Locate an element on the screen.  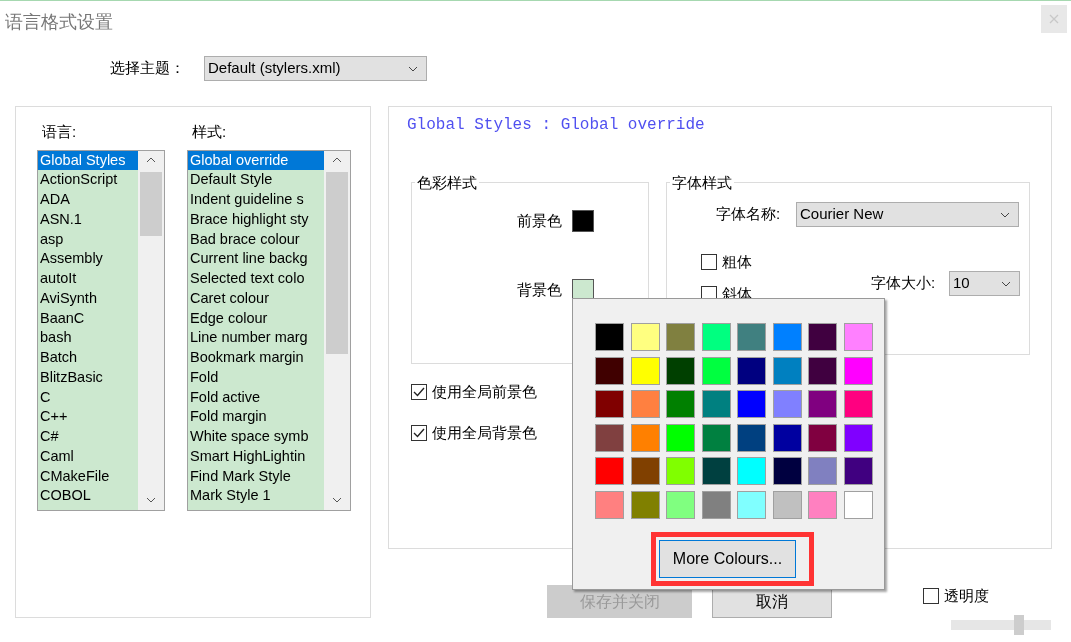
list-item: Default Style is located at coordinates (256, 180).